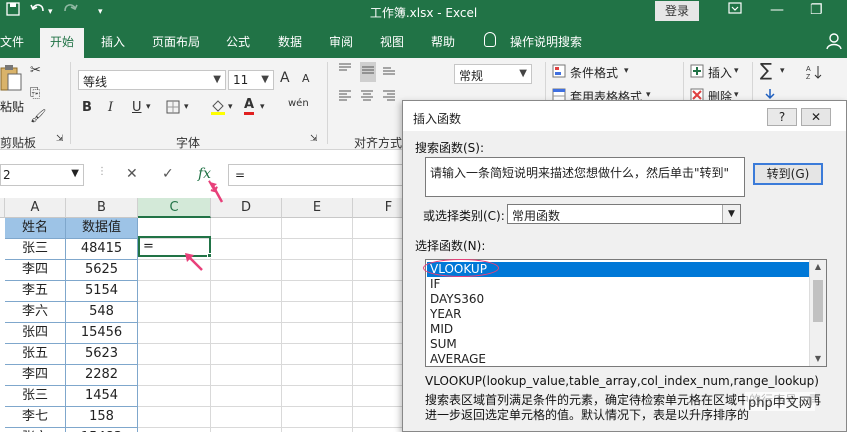 This screenshot has width=847, height=432. What do you see at coordinates (594, 72) in the screenshot?
I see `conditional-format-label: 条件格式` at bounding box center [594, 72].